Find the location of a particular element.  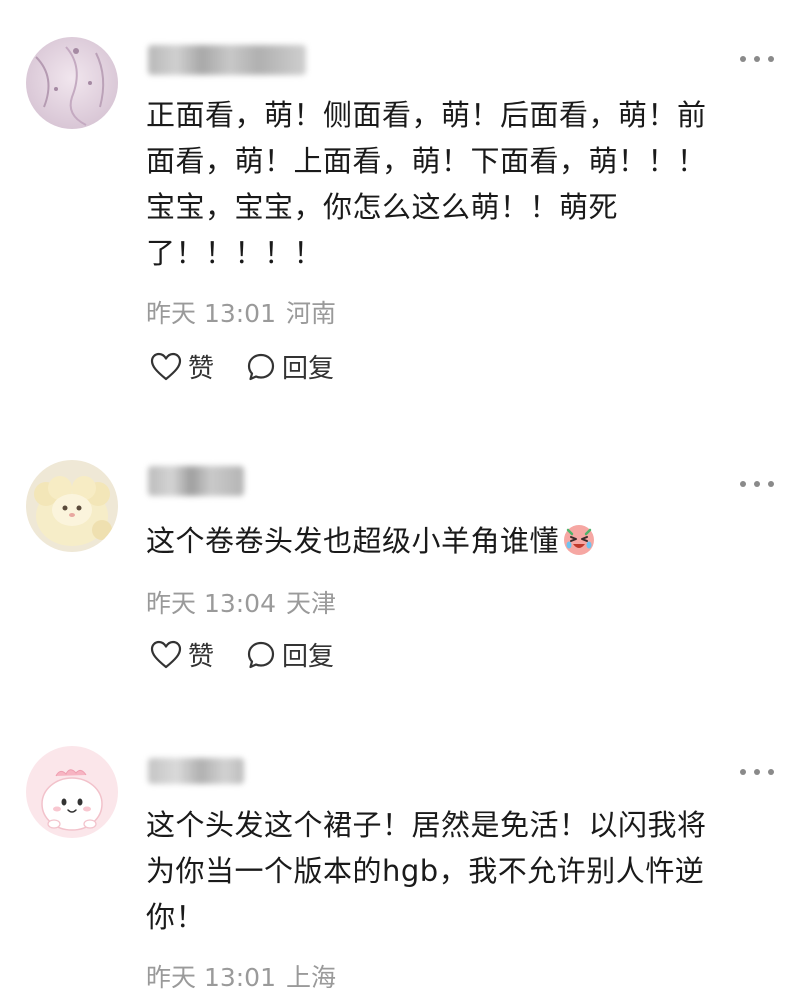

comment-location: 河南 is located at coordinates (311, 313).